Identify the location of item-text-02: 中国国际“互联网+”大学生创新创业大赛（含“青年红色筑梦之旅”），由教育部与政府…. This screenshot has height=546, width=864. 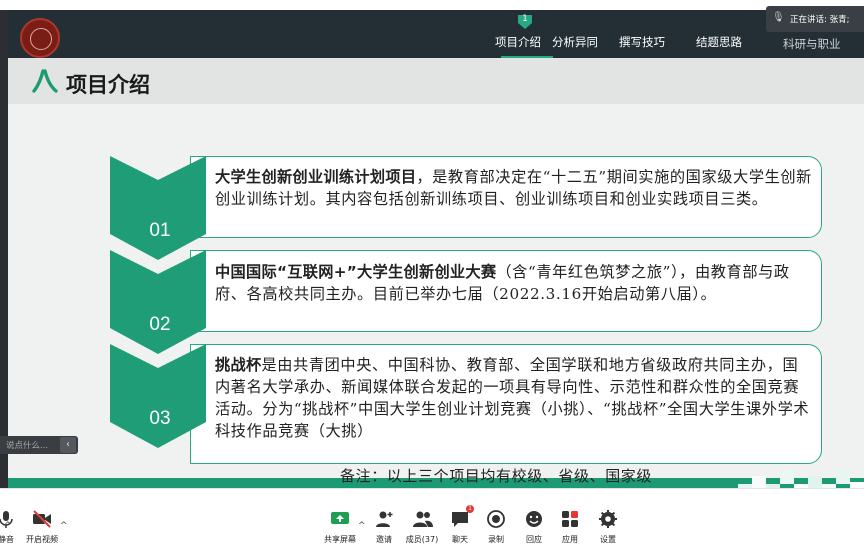
(514, 283).